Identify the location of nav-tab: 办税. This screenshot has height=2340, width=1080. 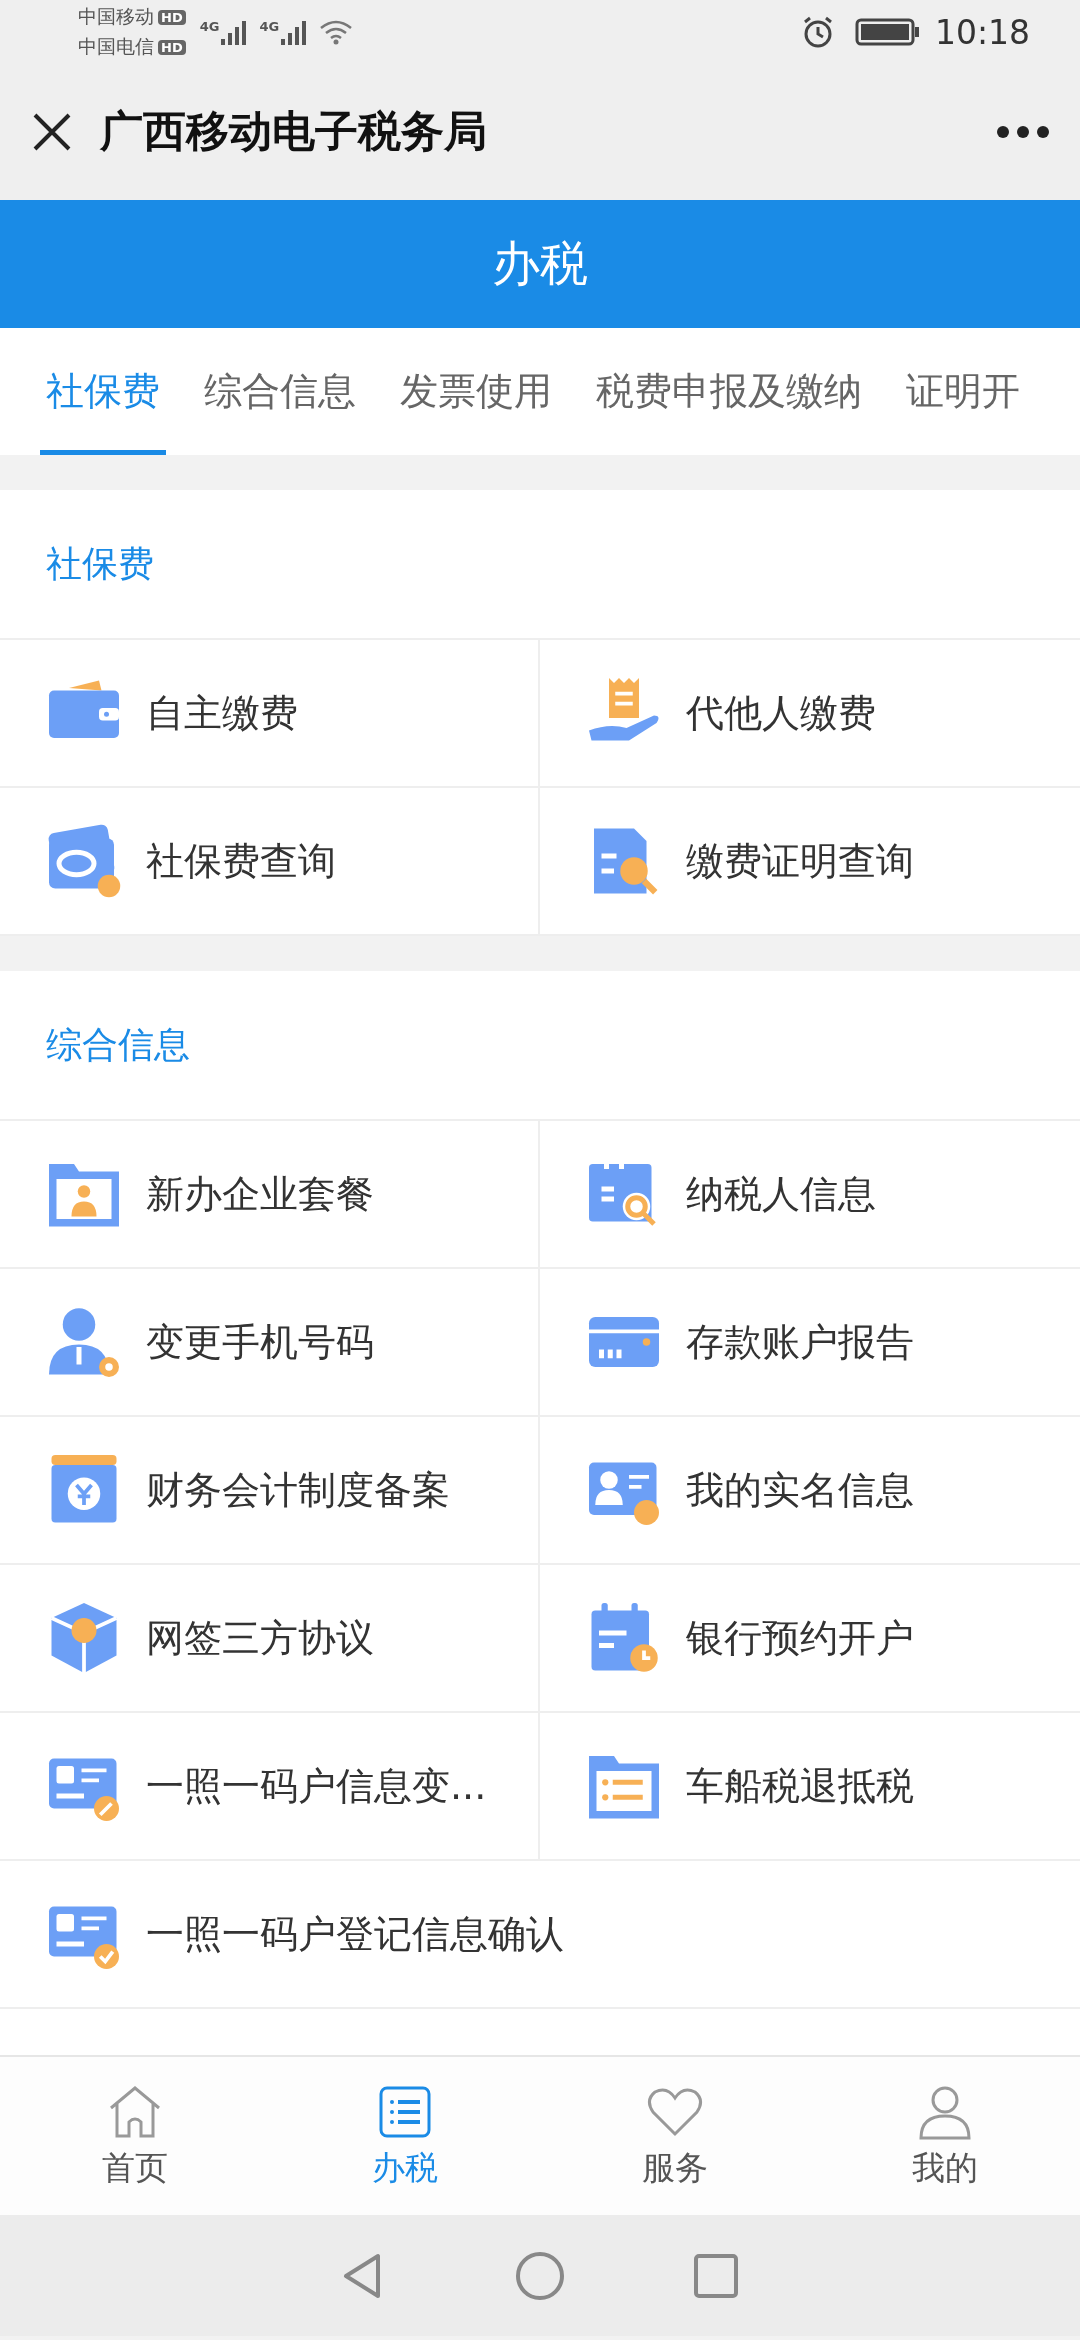
(405, 2136).